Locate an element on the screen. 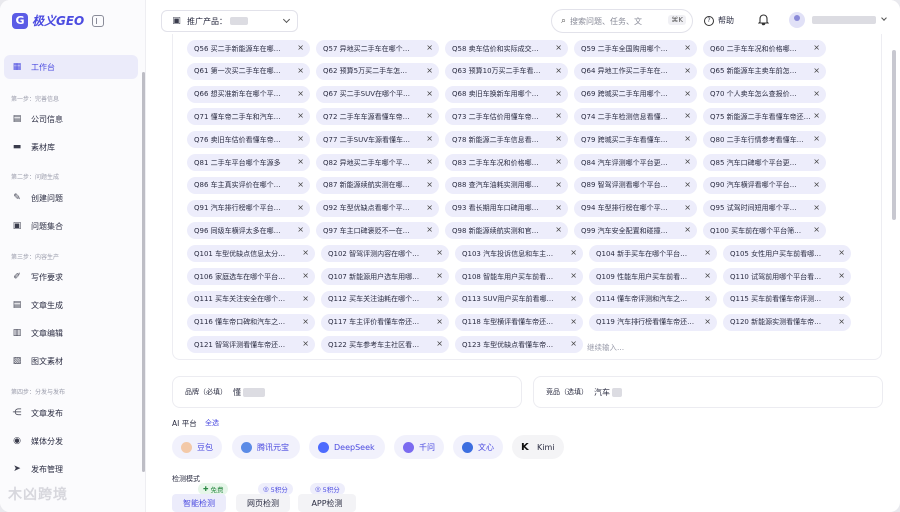  question-tag: Q113 SUV用户买车前看哪… × is located at coordinates (519, 299).